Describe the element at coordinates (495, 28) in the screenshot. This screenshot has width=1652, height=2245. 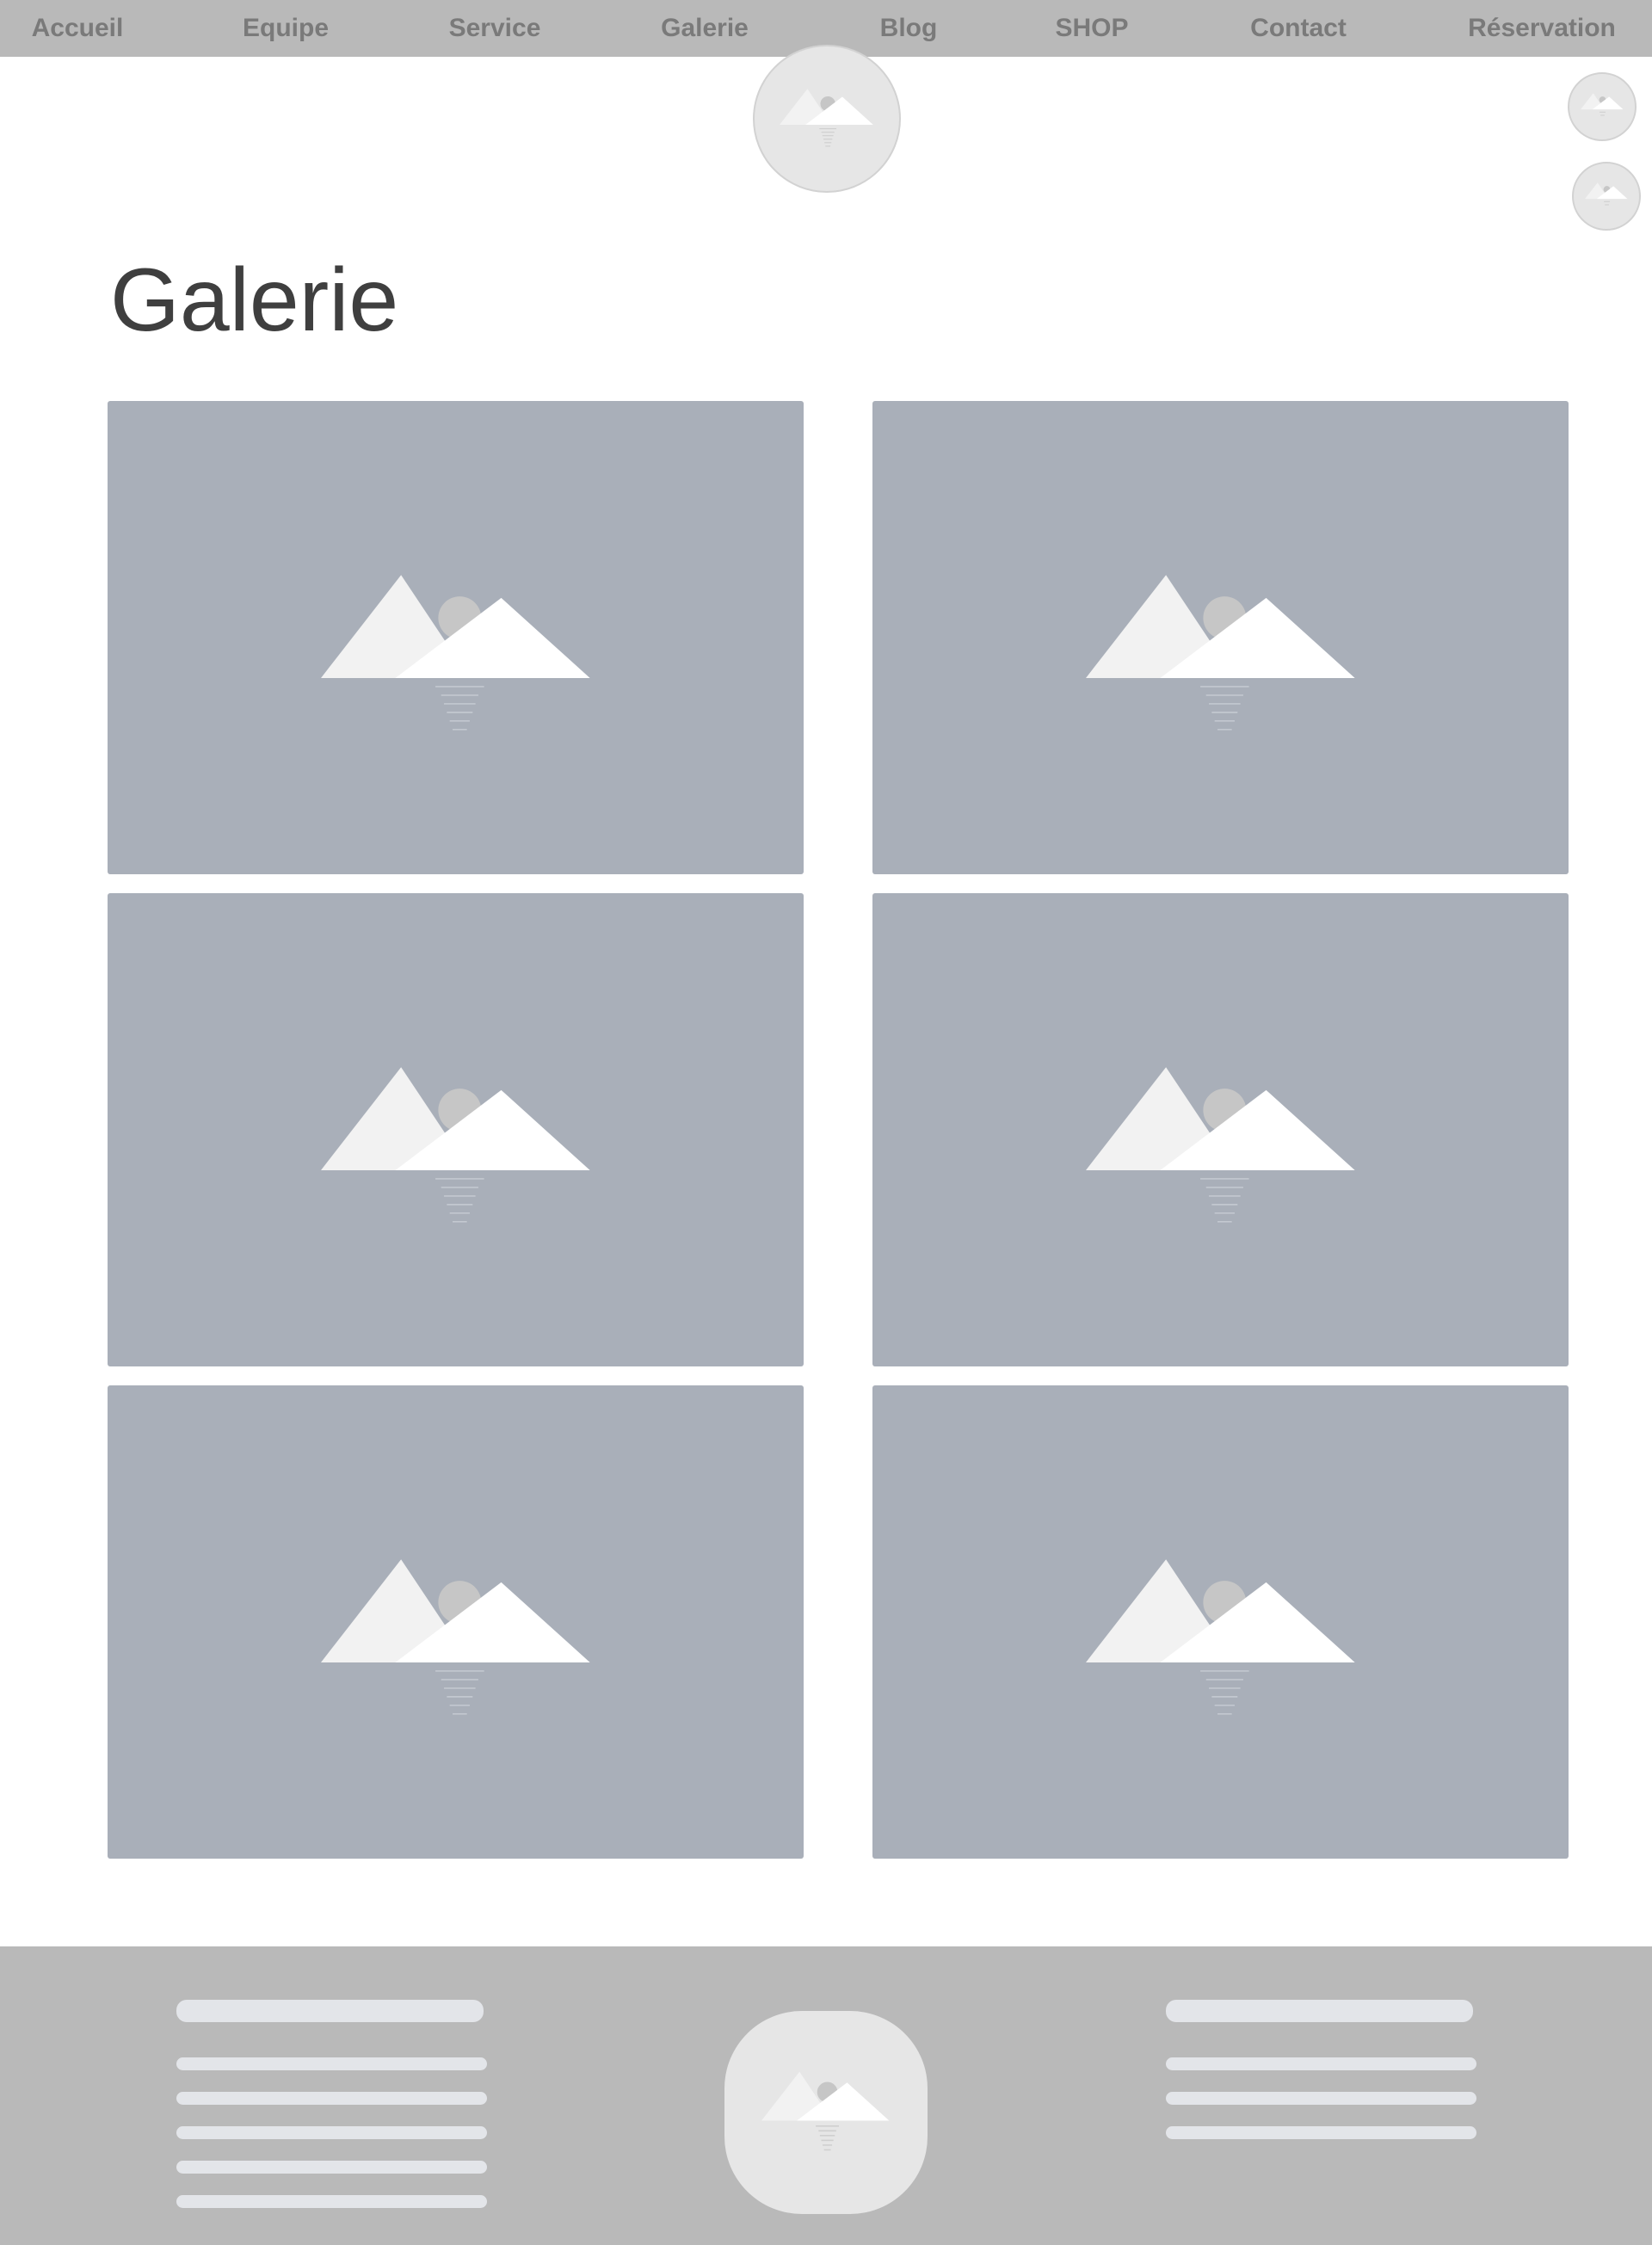
I see `nav-item-service: Service` at that location.